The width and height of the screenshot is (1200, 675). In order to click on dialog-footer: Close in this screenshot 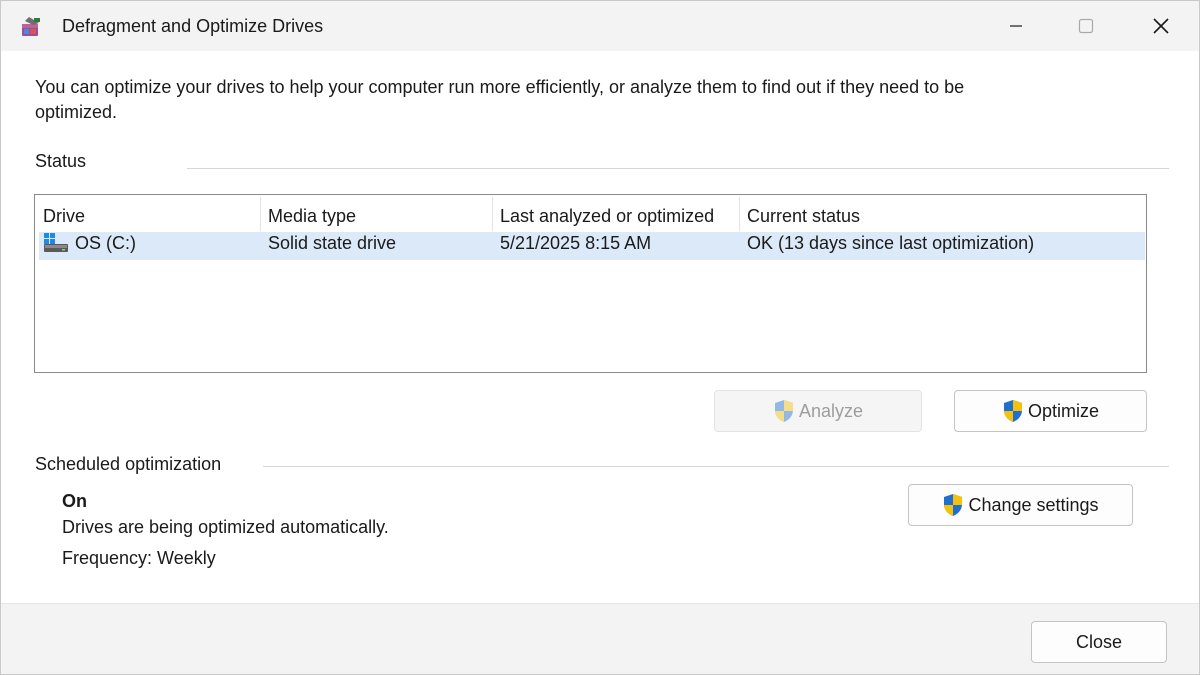, I will do `click(600, 638)`.